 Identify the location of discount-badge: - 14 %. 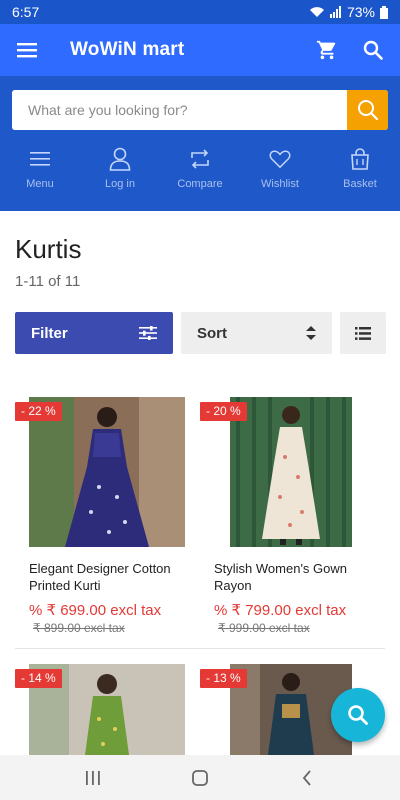
(38, 678).